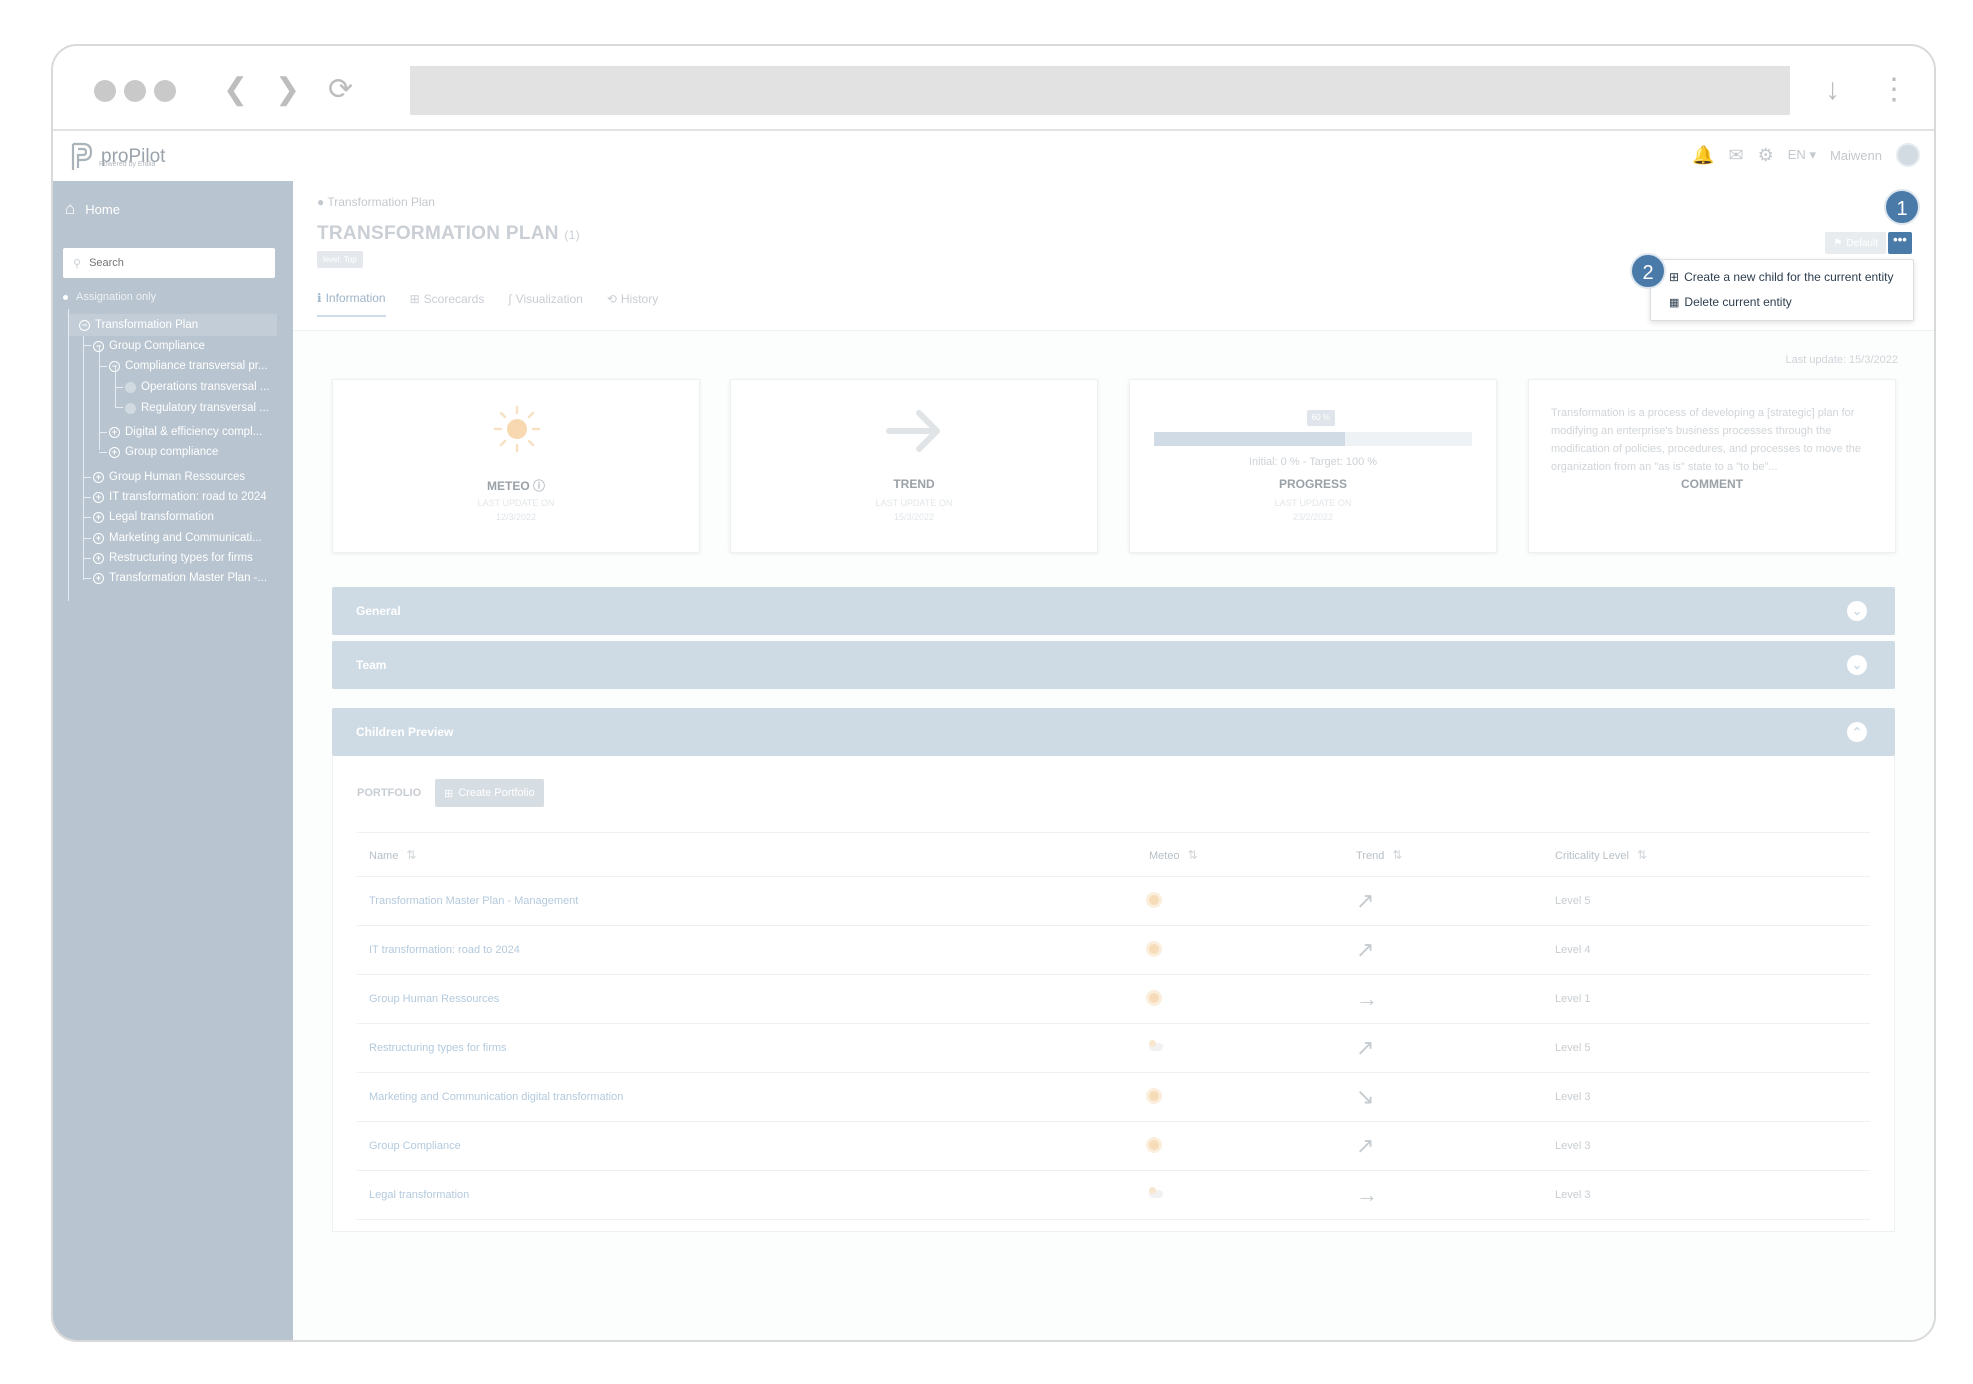 The height and width of the screenshot is (1384, 1973). Describe the element at coordinates (747, 854) in the screenshot. I see `column-name: Name ⇅` at that location.